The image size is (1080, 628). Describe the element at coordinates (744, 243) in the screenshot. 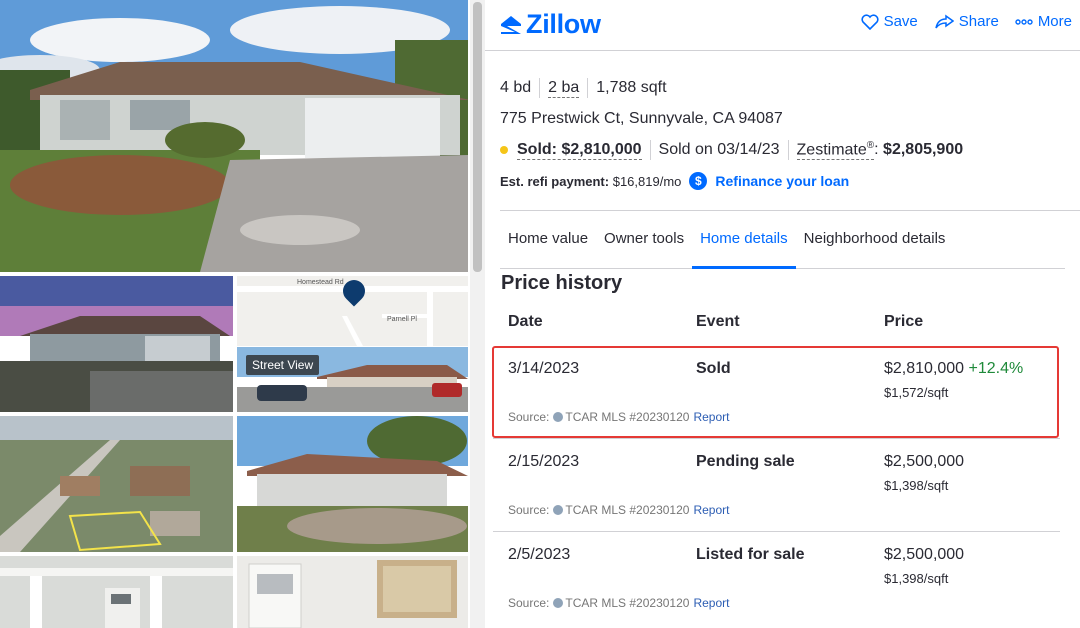

I see `tab-home-details: Home details` at that location.